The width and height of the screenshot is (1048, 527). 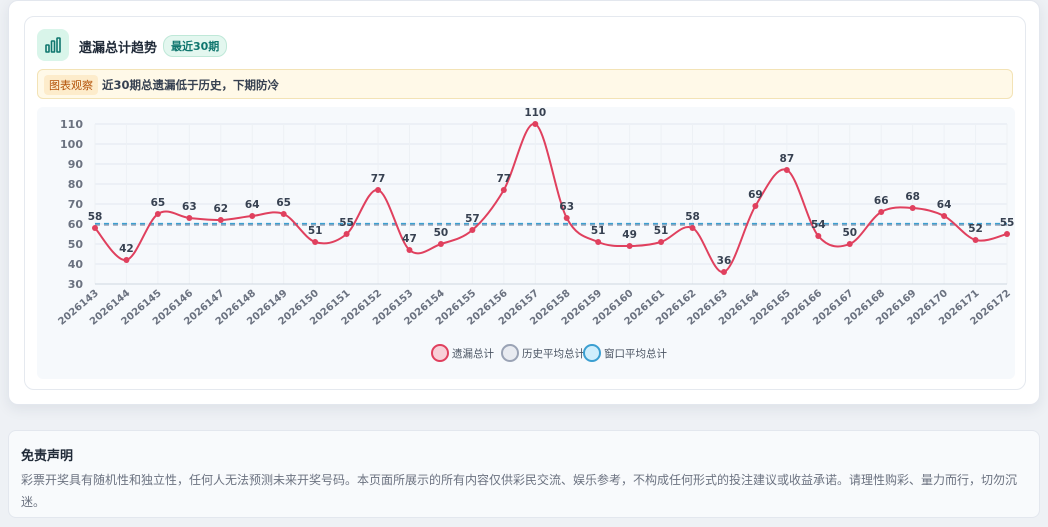 What do you see at coordinates (818, 225) in the screenshot?
I see `data-label: 54` at bounding box center [818, 225].